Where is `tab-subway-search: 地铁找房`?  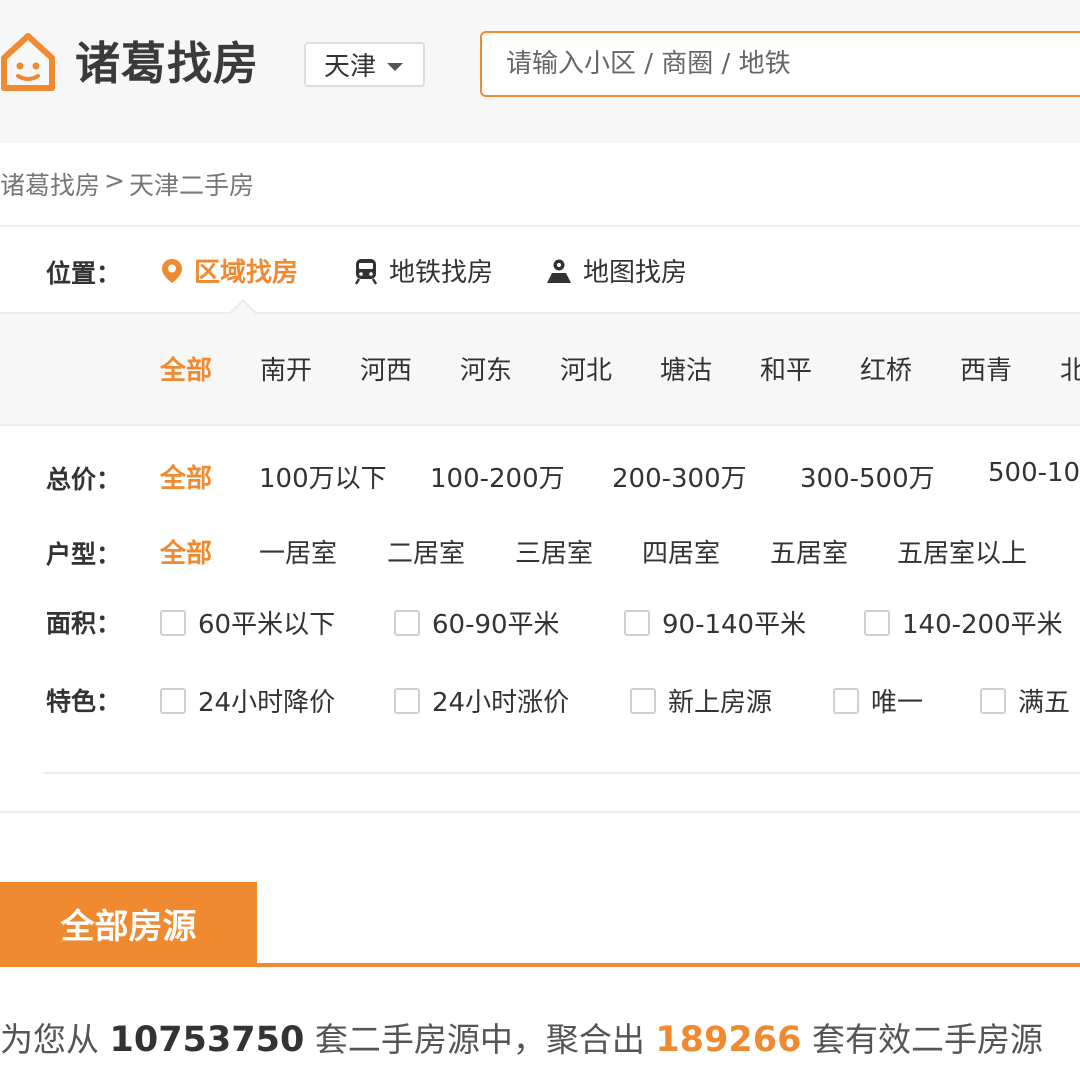
tab-subway-search: 地铁找房 is located at coordinates (423, 270).